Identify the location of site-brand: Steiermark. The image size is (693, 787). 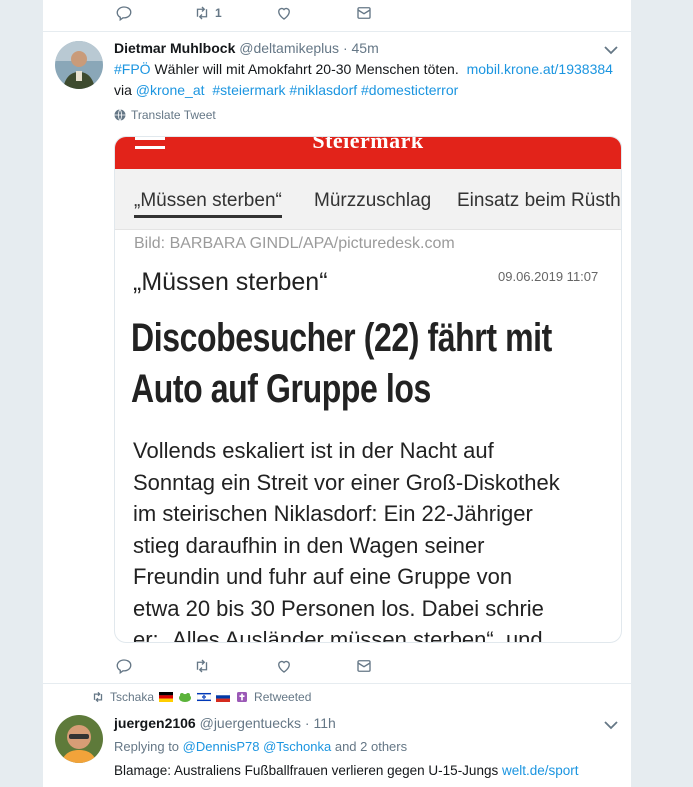
(368, 144).